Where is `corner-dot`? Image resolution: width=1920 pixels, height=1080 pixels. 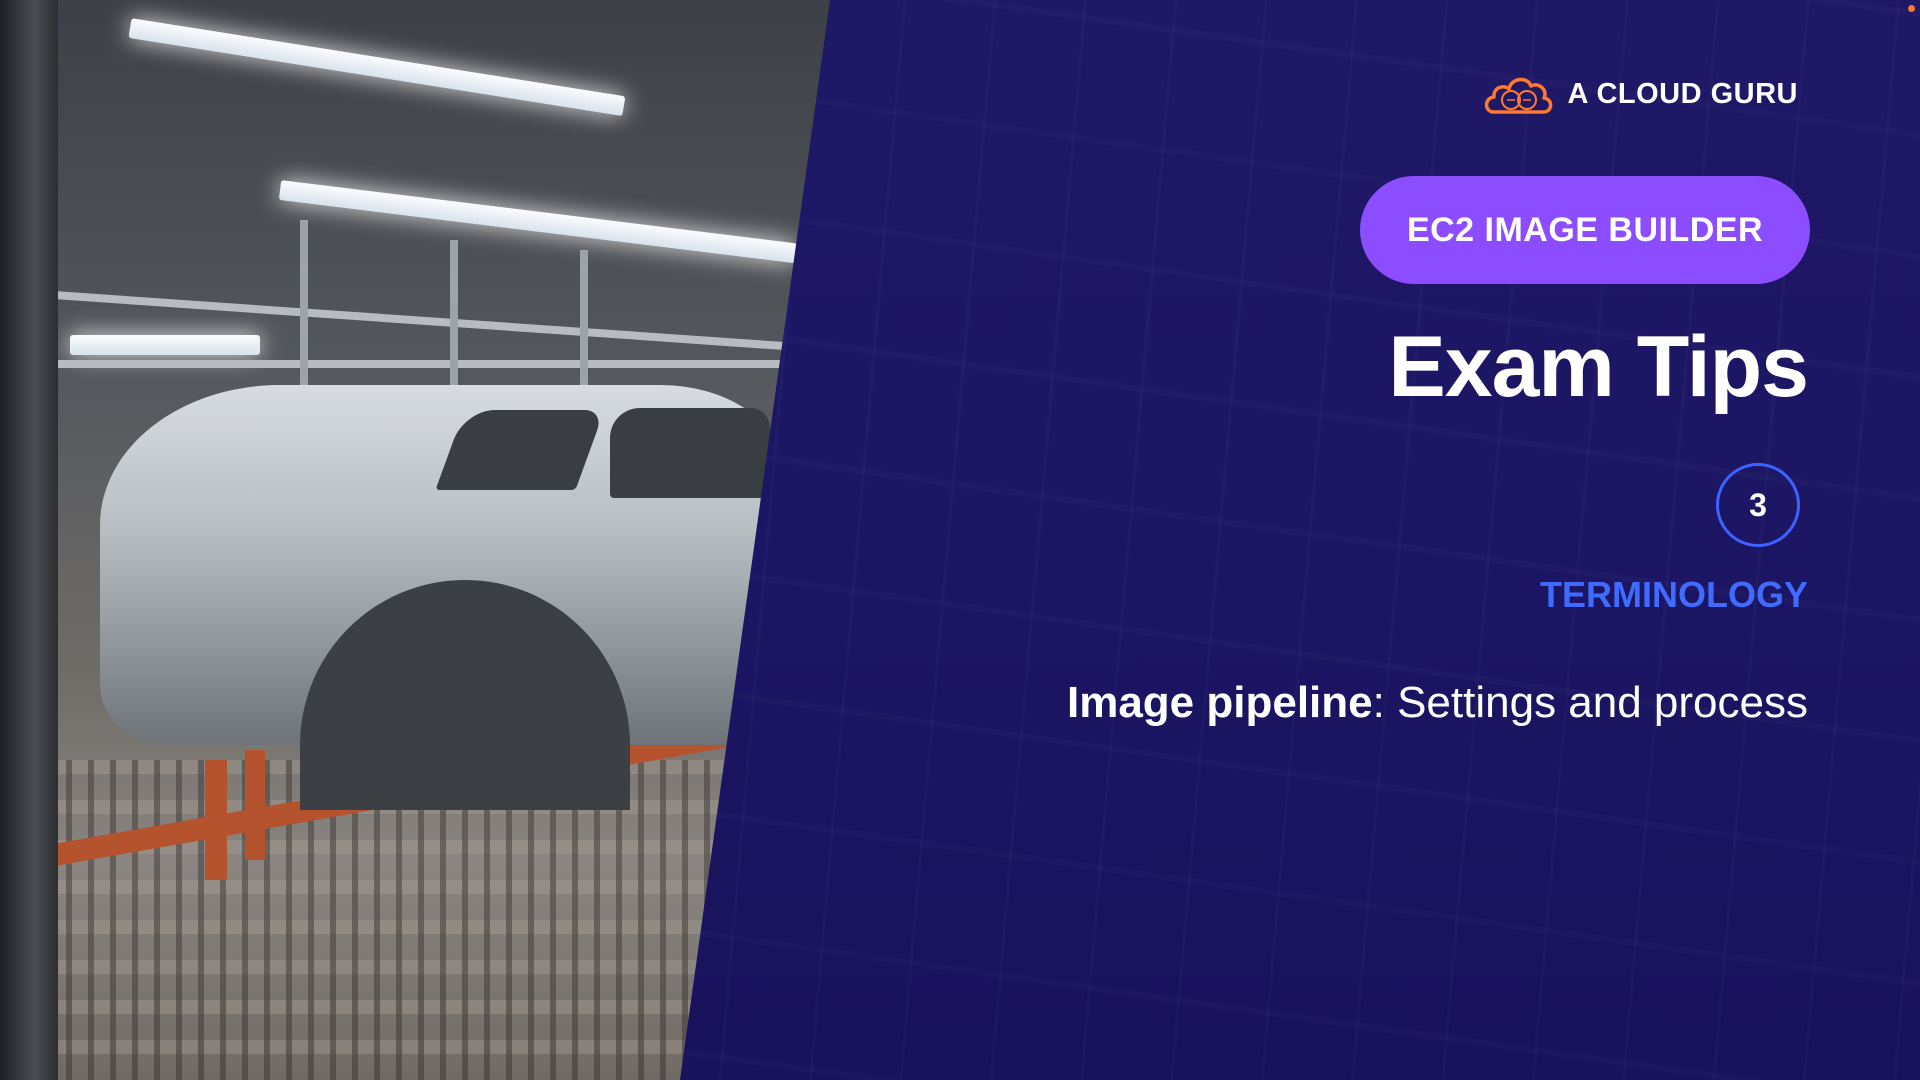 corner-dot is located at coordinates (1911, 8).